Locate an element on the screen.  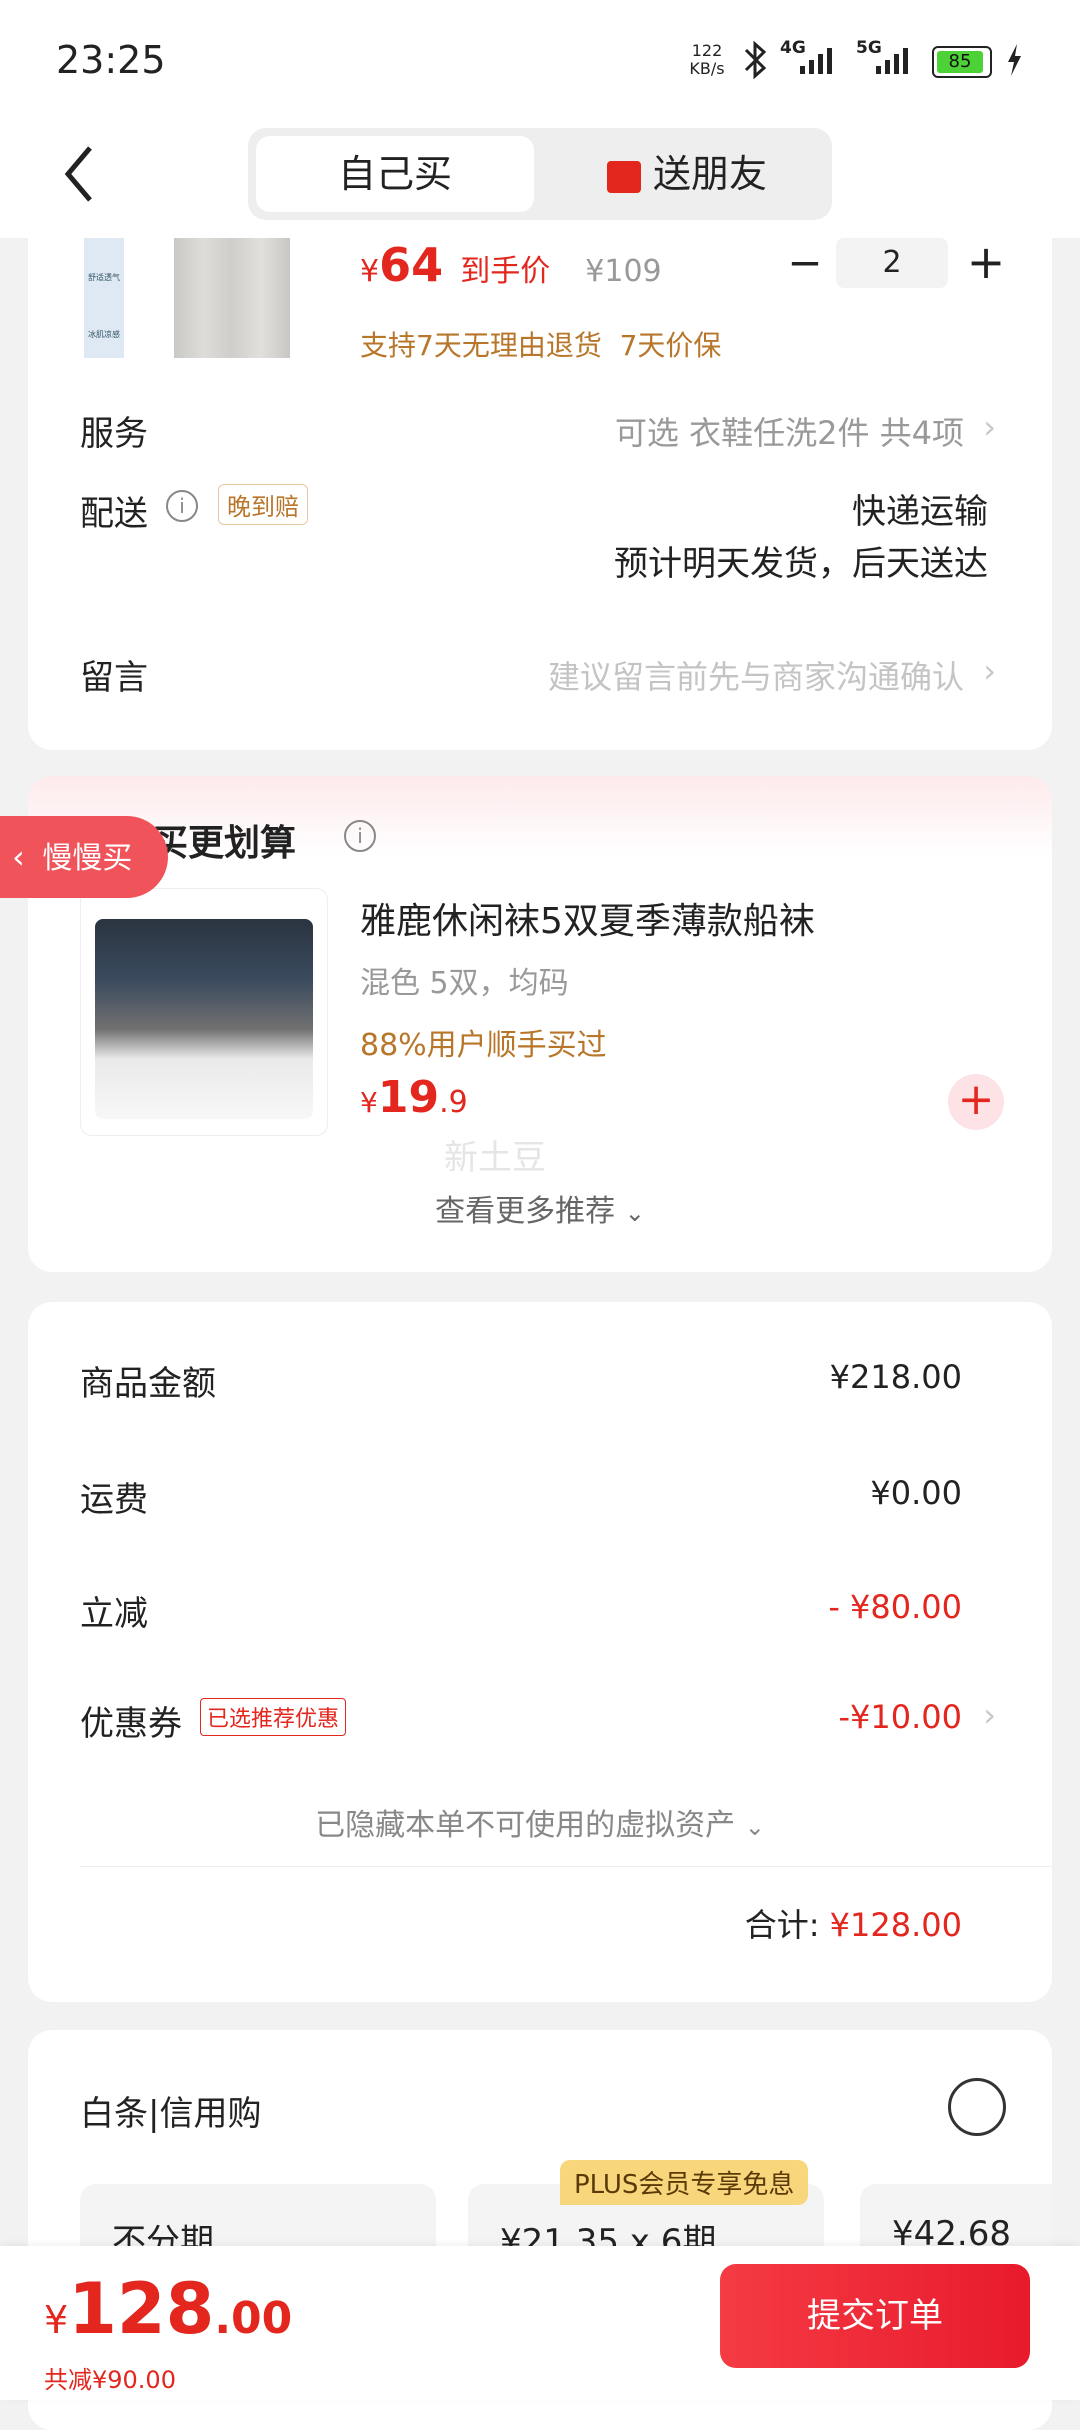
bottom-total: ¥128.00 is located at coordinates (168, 2309).